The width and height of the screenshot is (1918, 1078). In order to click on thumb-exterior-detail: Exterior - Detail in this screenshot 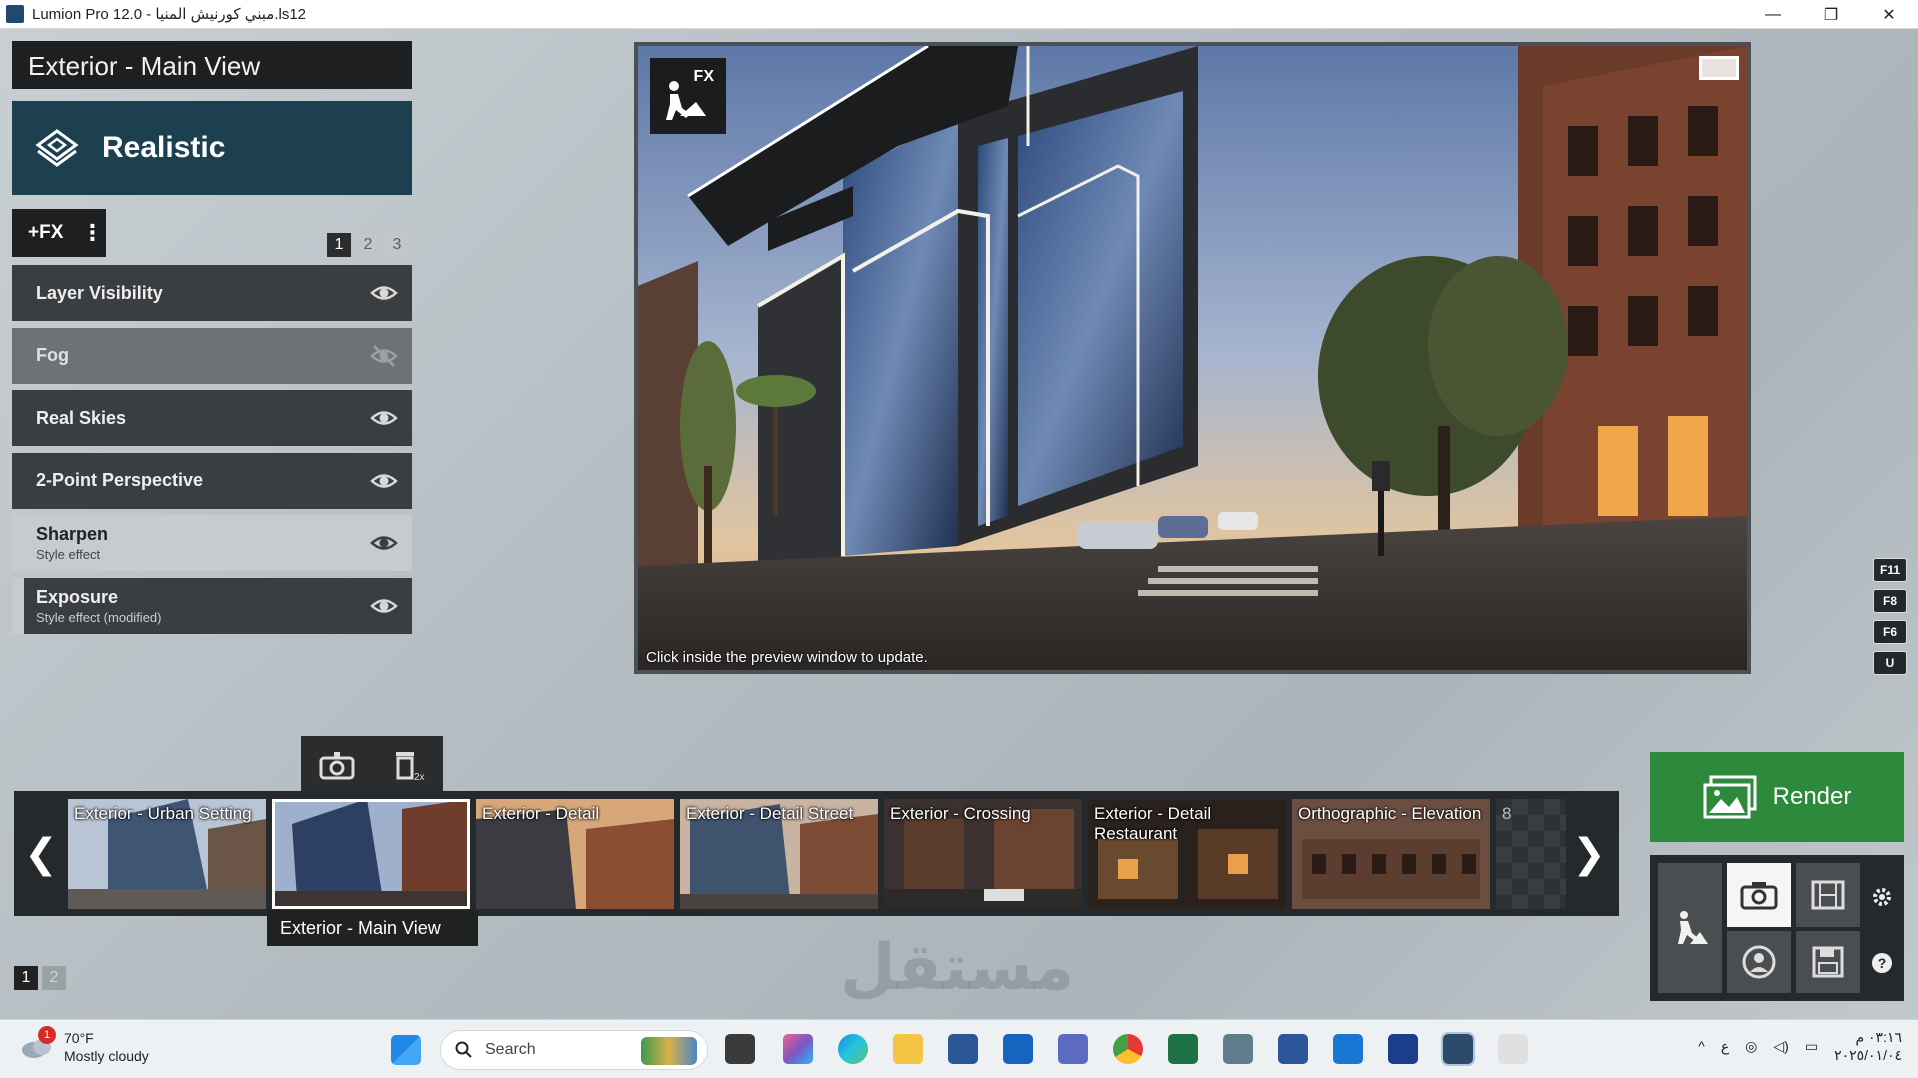, I will do `click(575, 854)`.